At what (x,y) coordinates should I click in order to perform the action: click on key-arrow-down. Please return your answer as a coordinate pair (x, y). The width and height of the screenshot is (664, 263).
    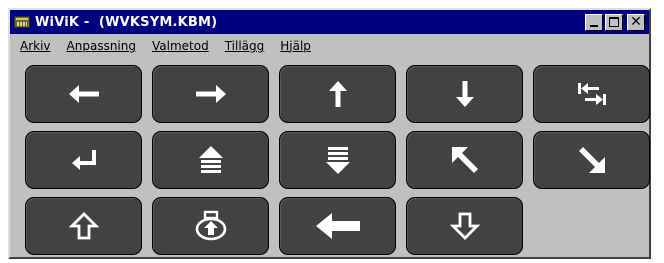
    Looking at the image, I should click on (464, 94).